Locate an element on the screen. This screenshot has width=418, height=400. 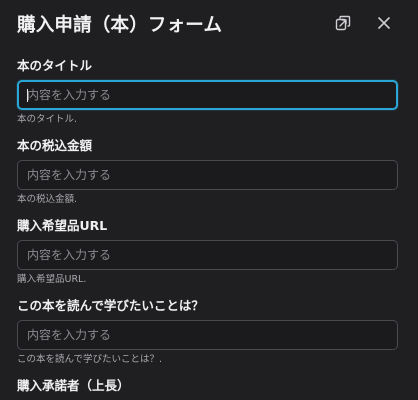
field-help-text: 購入希望品URL. is located at coordinates (52, 279).